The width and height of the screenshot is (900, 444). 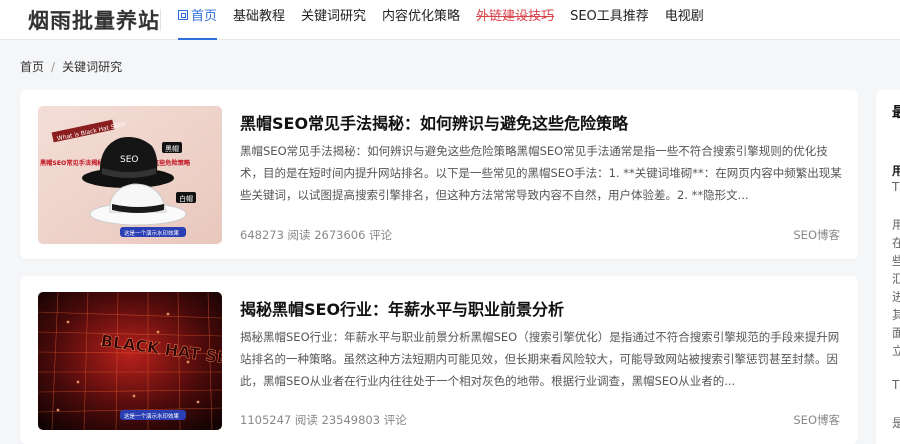 What do you see at coordinates (204, 16) in the screenshot?
I see `nav-item-label: 首页` at bounding box center [204, 16].